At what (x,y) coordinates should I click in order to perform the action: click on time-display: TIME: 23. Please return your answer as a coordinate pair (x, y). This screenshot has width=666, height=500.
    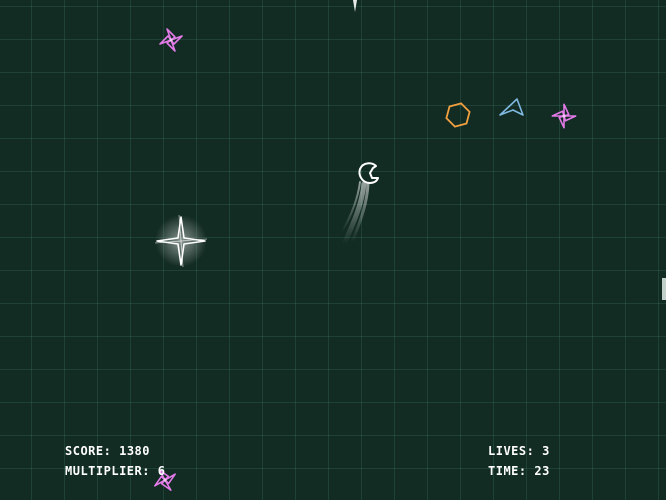
    Looking at the image, I should click on (519, 474).